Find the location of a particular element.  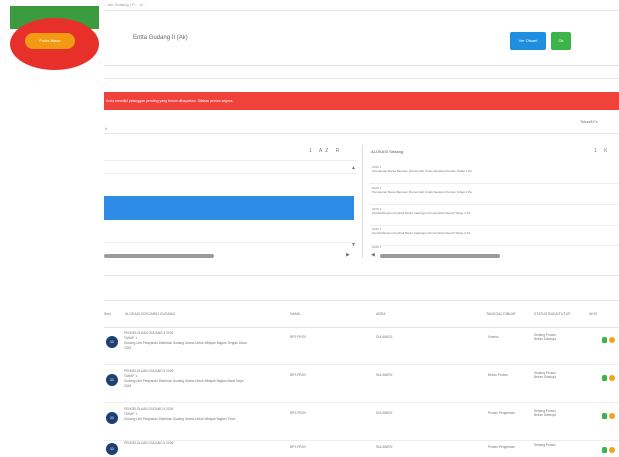

ok-button: Ok is located at coordinates (561, 41).